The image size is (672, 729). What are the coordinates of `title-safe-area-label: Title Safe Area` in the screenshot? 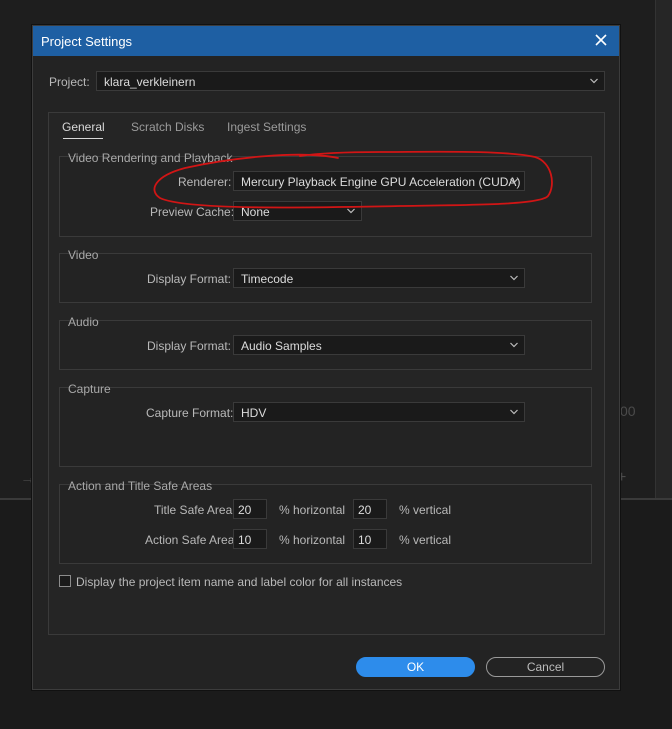 It's located at (193, 510).